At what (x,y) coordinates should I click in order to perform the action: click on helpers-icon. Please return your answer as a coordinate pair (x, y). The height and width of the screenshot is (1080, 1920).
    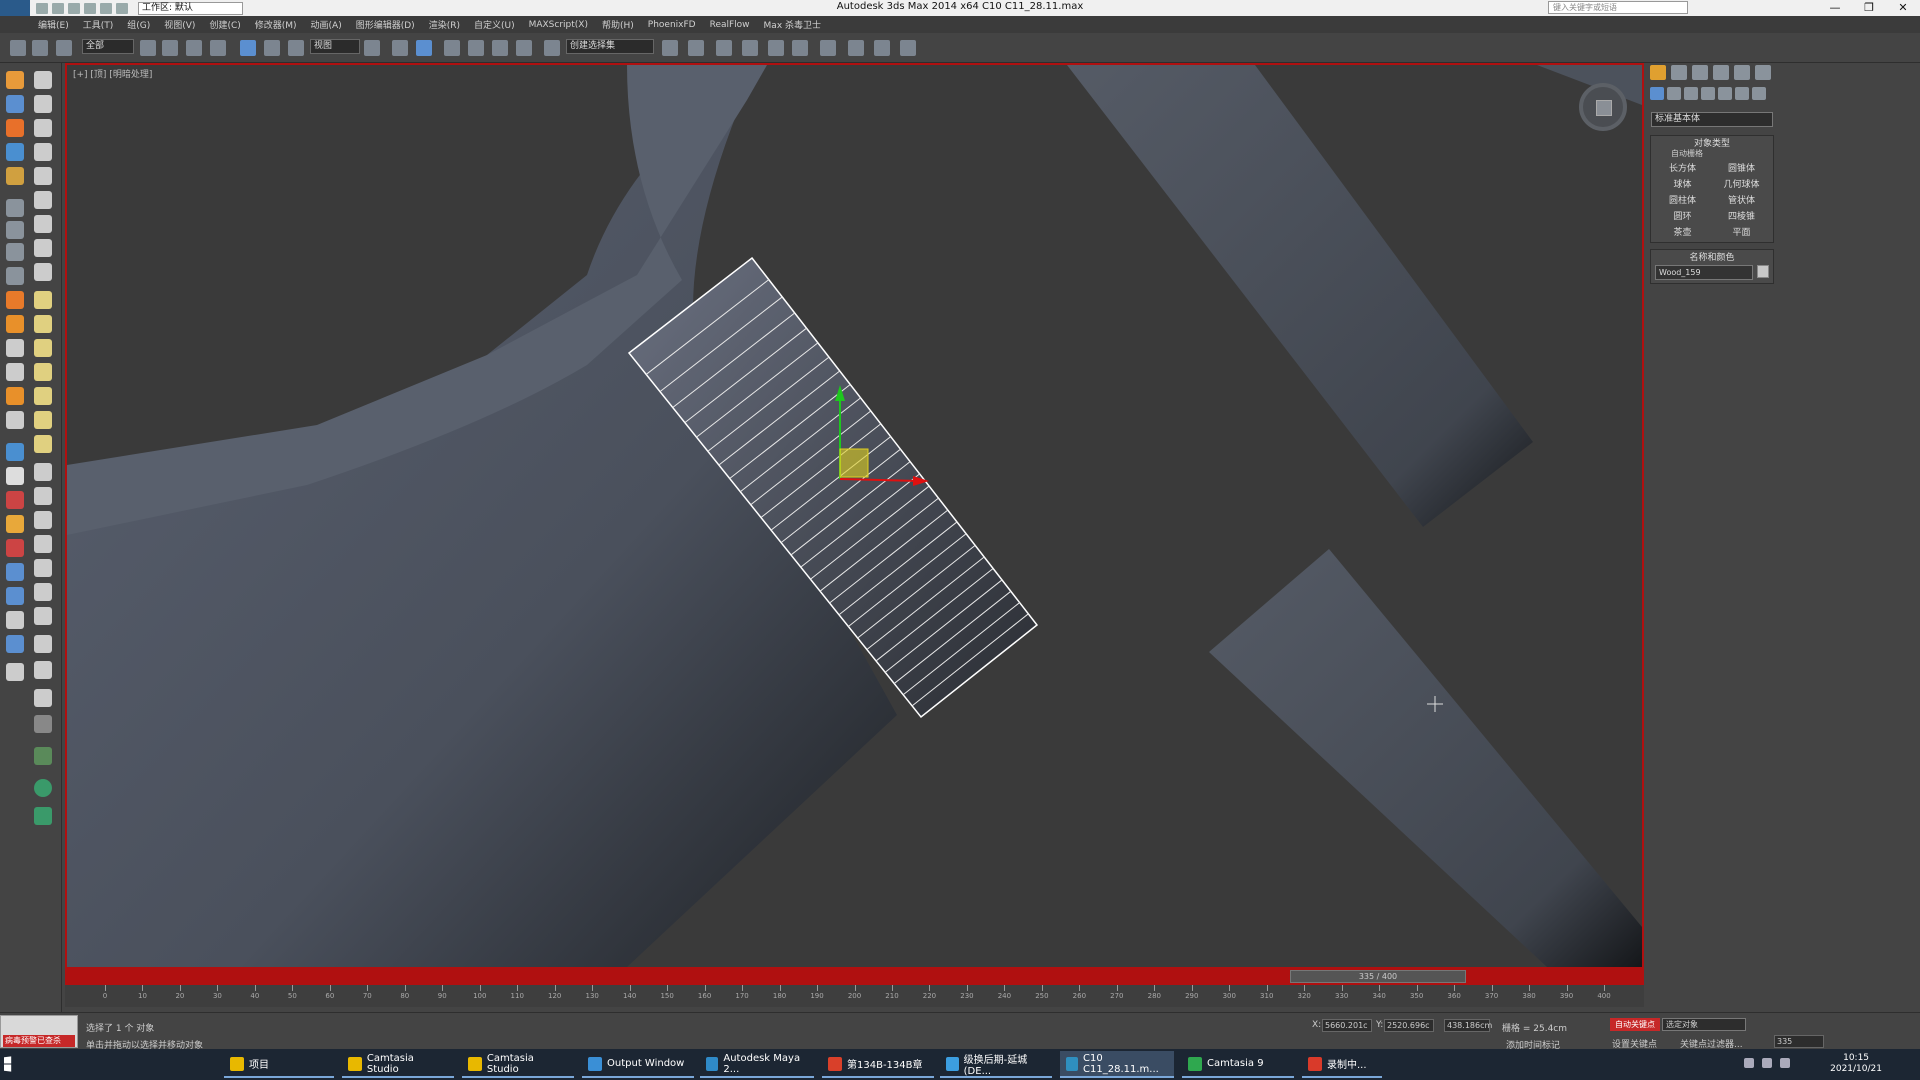
    Looking at the image, I should click on (1725, 93).